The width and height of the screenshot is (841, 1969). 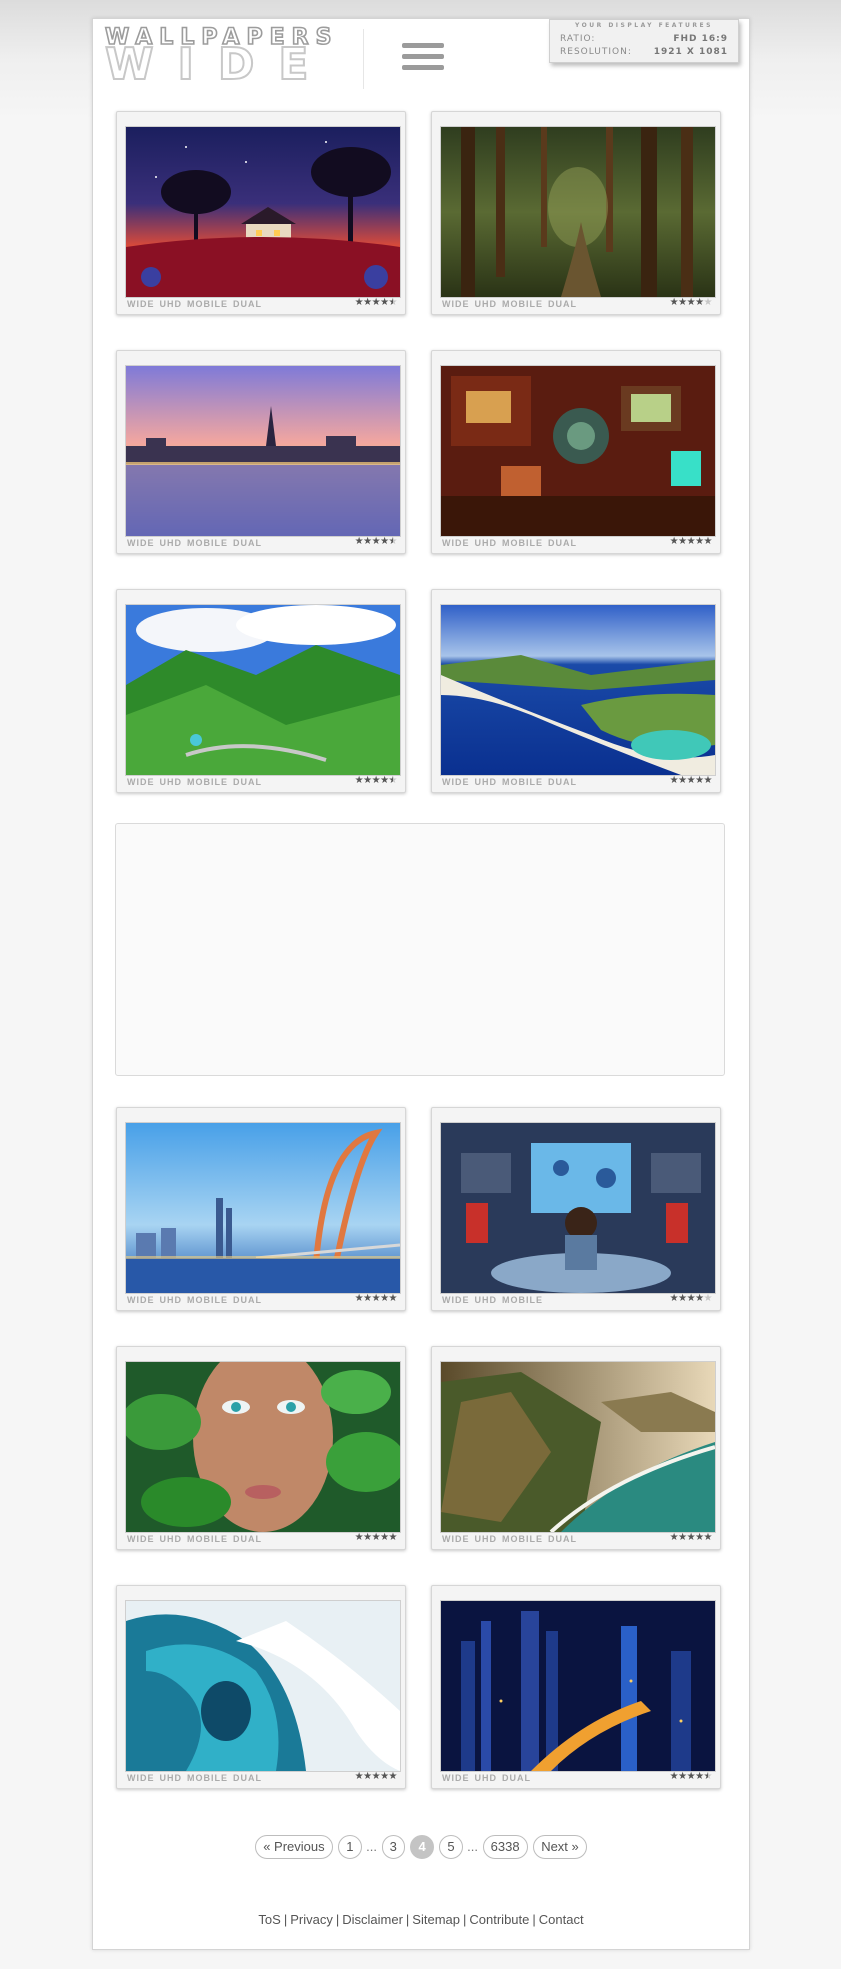 I want to click on footer-link-privacy: Privacy, so click(x=311, y=1919).